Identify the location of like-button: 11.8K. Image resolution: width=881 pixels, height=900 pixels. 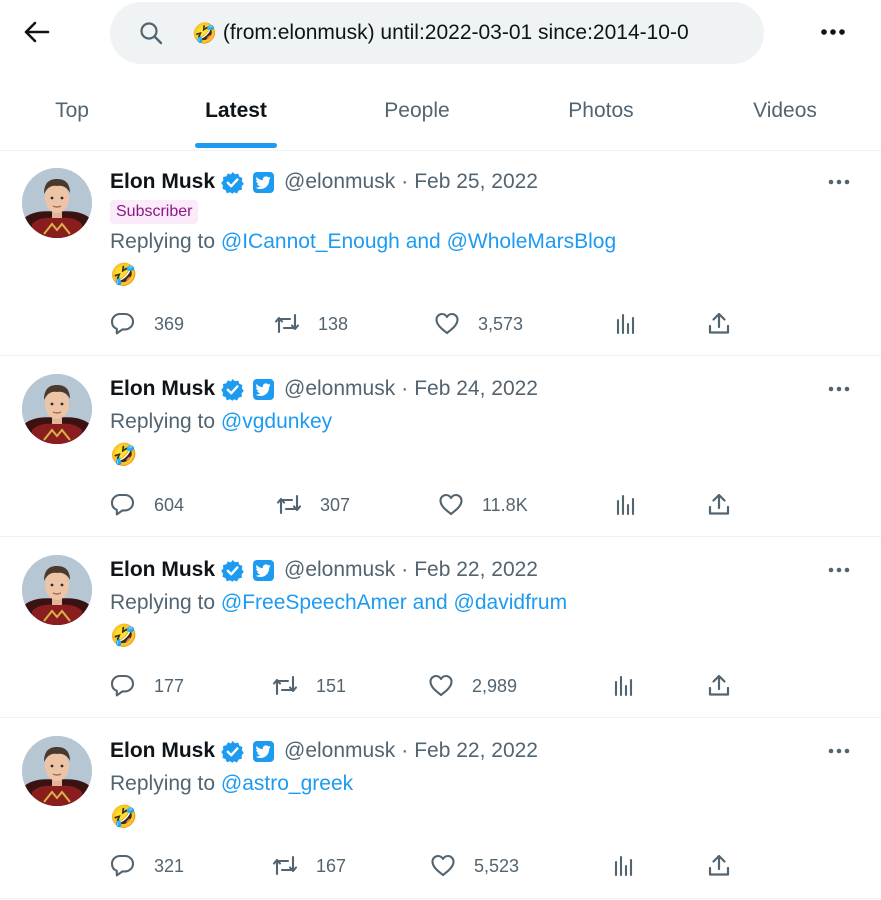
(483, 505).